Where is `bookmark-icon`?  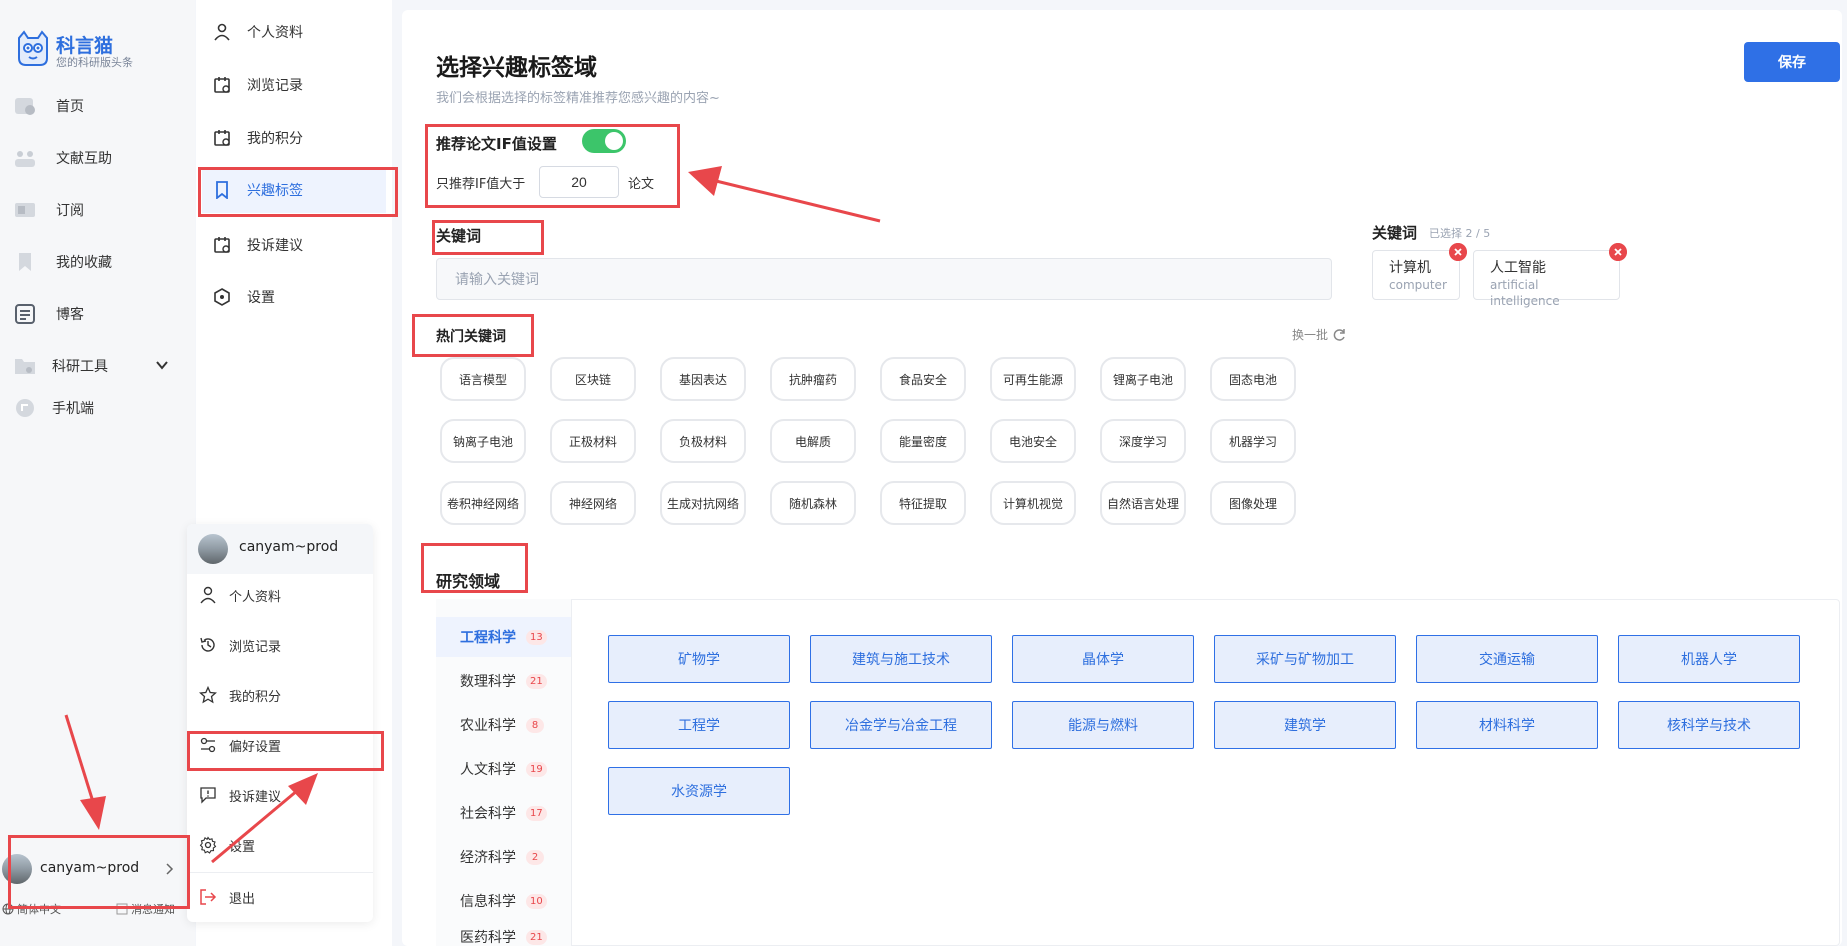
bookmark-icon is located at coordinates (25, 262).